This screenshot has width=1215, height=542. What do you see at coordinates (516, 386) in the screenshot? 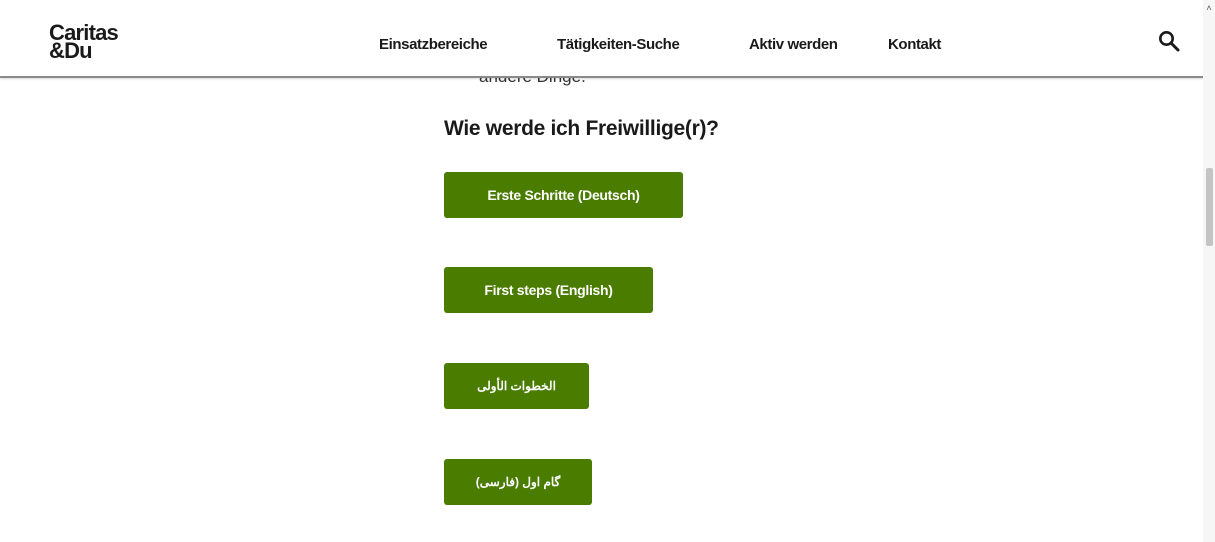
I see `first-steps-arabic-button: الخطوات الأولى` at bounding box center [516, 386].